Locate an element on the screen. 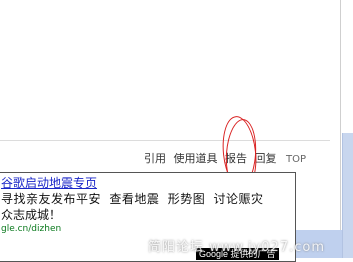 The image size is (353, 262). ad-url: gle.cn/dizhen is located at coordinates (31, 229).